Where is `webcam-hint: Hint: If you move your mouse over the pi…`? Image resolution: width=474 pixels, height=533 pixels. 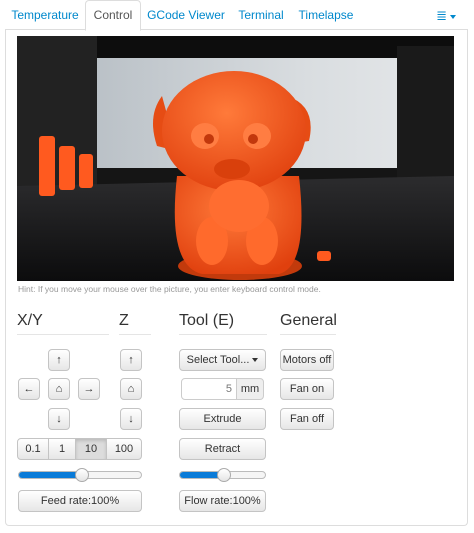 webcam-hint: Hint: If you move your mouse over the pi… is located at coordinates (169, 289).